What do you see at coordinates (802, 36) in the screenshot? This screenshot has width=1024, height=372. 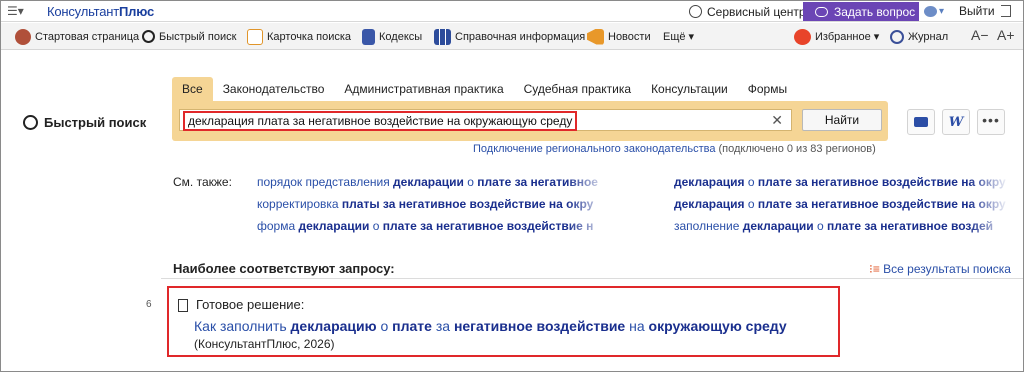 I see `star-icon` at bounding box center [802, 36].